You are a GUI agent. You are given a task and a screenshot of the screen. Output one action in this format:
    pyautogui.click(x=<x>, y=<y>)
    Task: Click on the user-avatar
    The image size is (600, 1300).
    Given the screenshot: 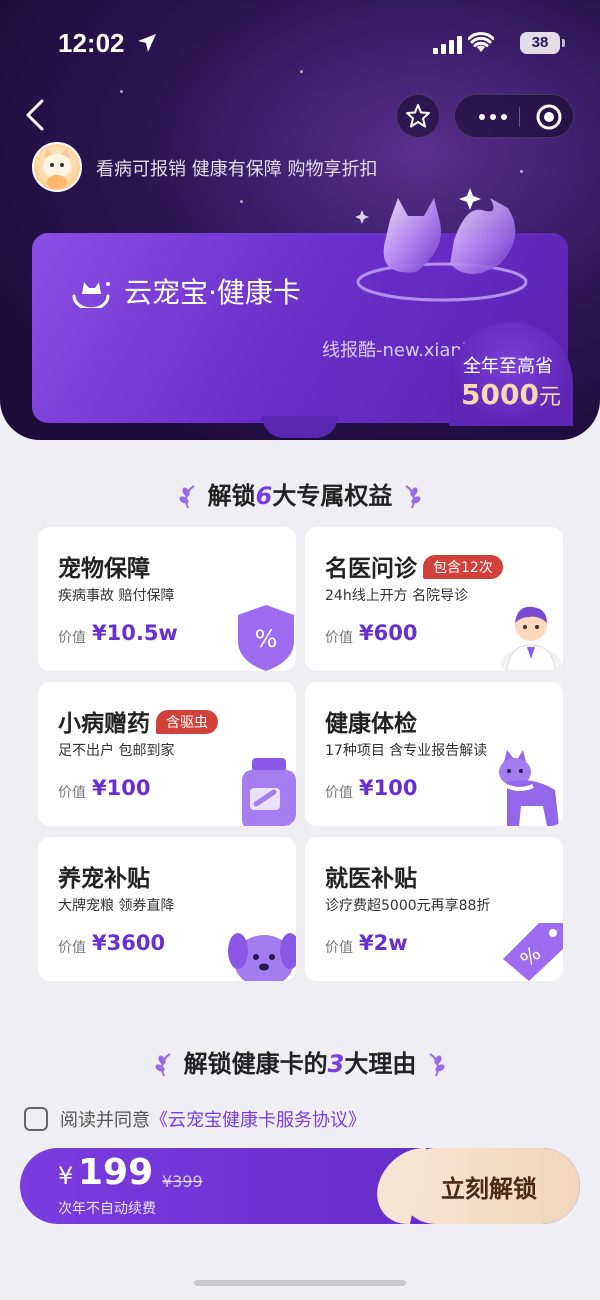 What is the action you would take?
    pyautogui.click(x=57, y=167)
    